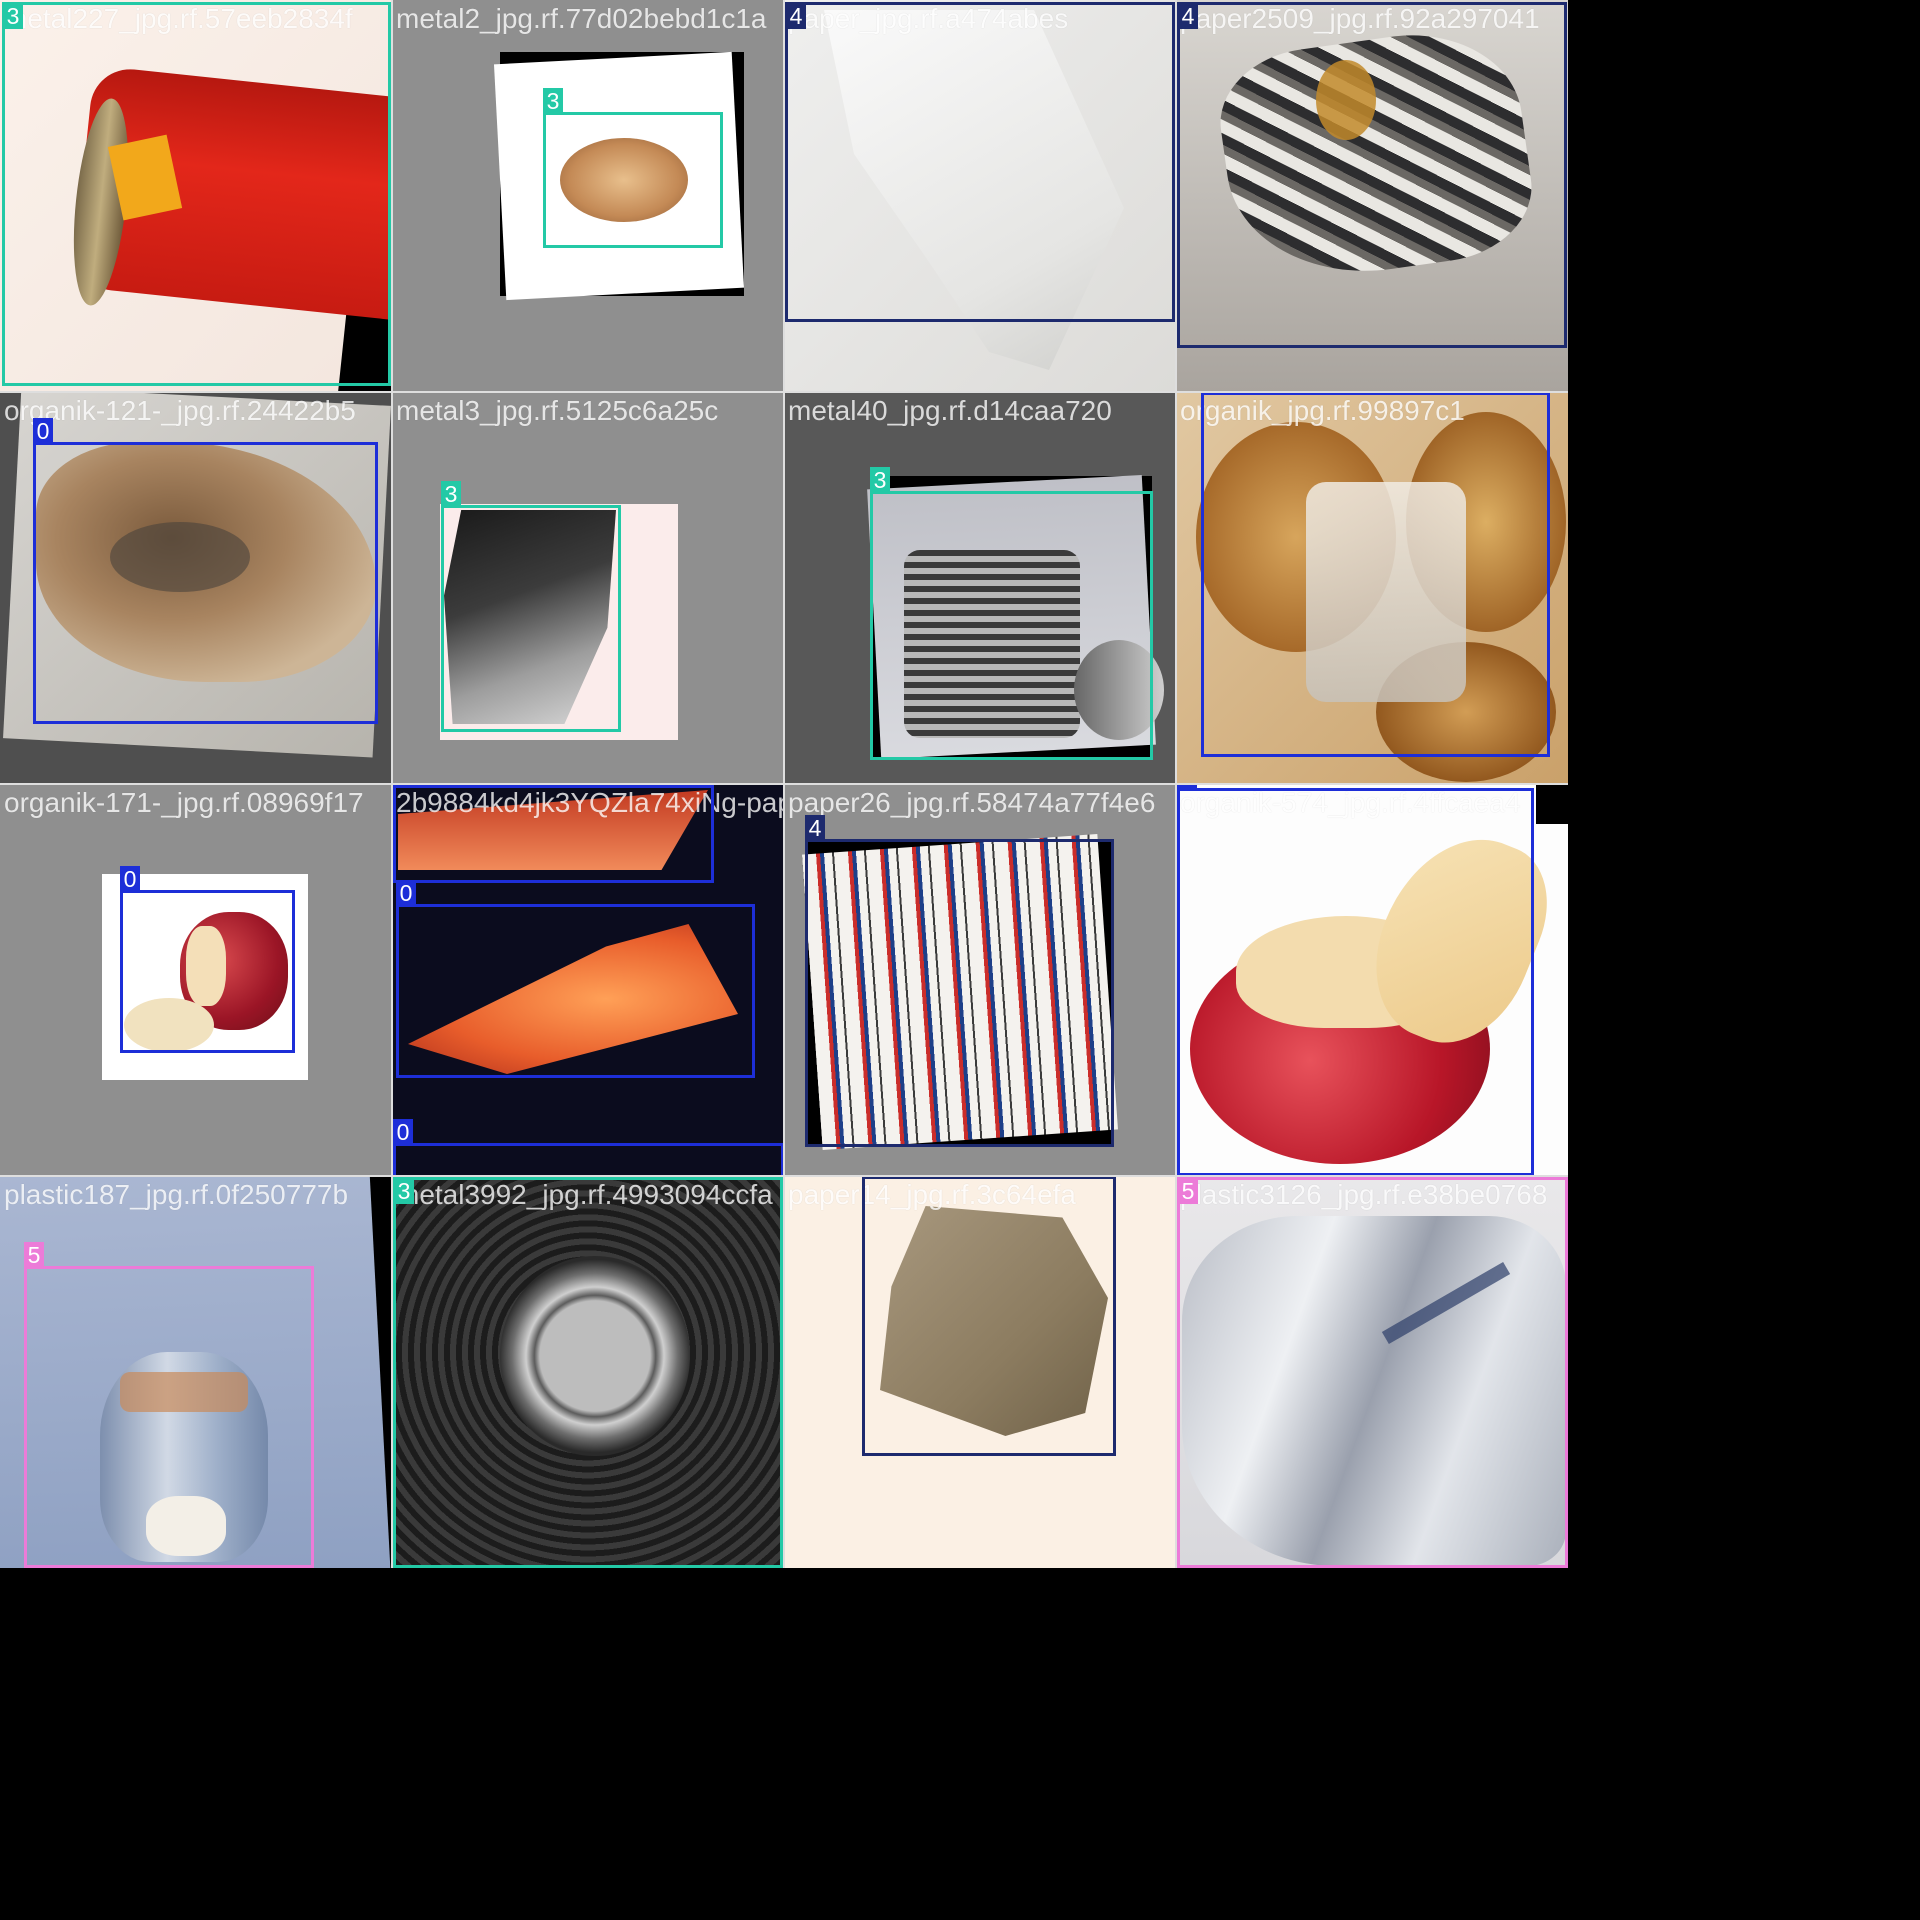  What do you see at coordinates (180, 410) in the screenshot?
I see `filename-label: organik-121-_jpg.rf.24422b5` at bounding box center [180, 410].